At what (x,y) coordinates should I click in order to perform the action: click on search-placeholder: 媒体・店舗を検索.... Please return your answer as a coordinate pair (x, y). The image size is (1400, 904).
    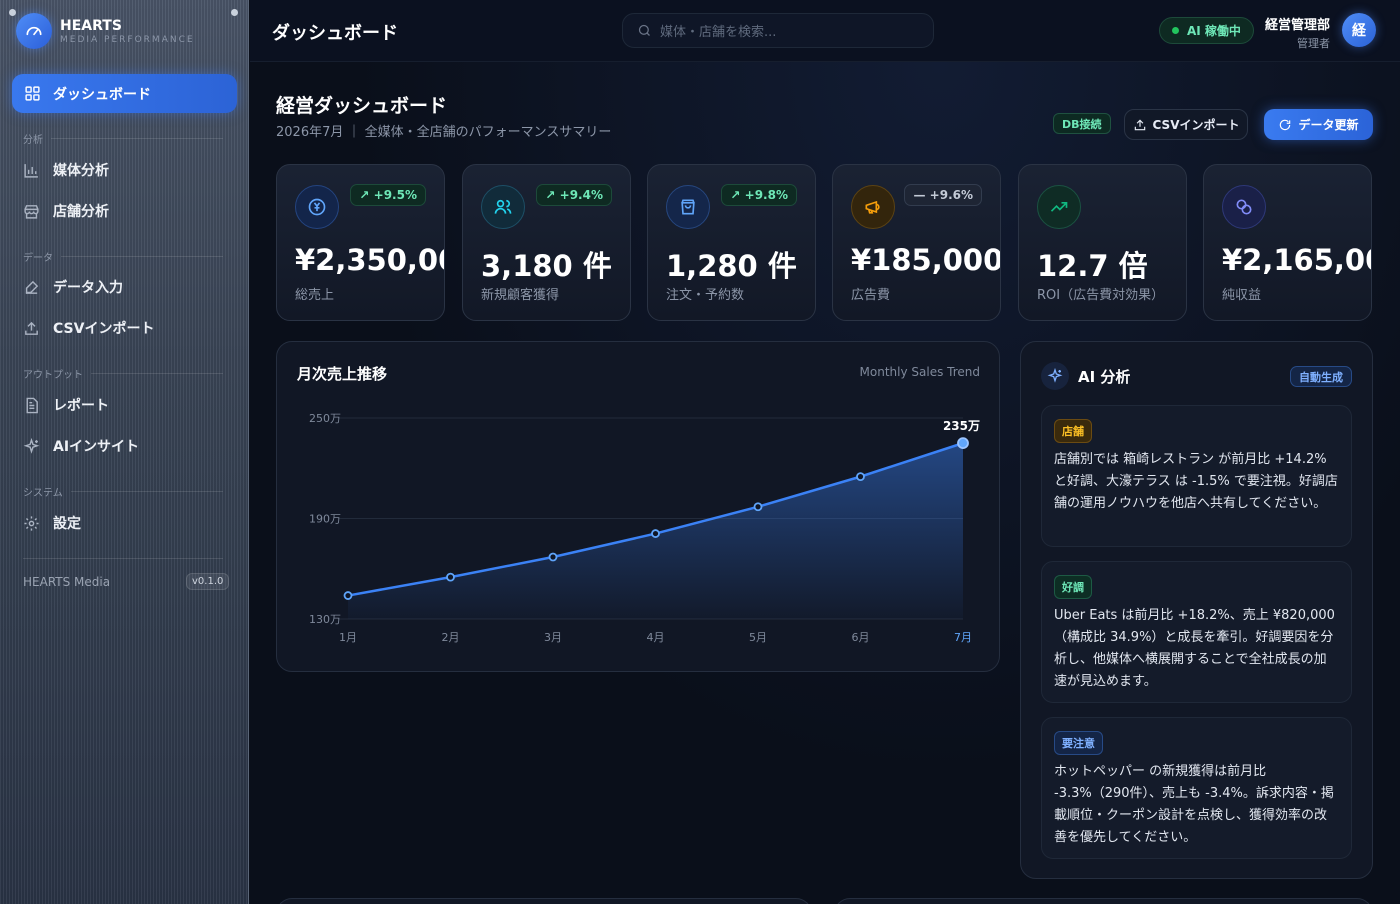
    Looking at the image, I should click on (718, 32).